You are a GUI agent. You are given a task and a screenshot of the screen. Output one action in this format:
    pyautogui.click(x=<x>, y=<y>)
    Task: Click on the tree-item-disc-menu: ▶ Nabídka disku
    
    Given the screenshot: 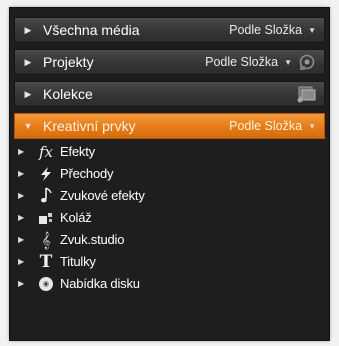 What is the action you would take?
    pyautogui.click(x=79, y=283)
    